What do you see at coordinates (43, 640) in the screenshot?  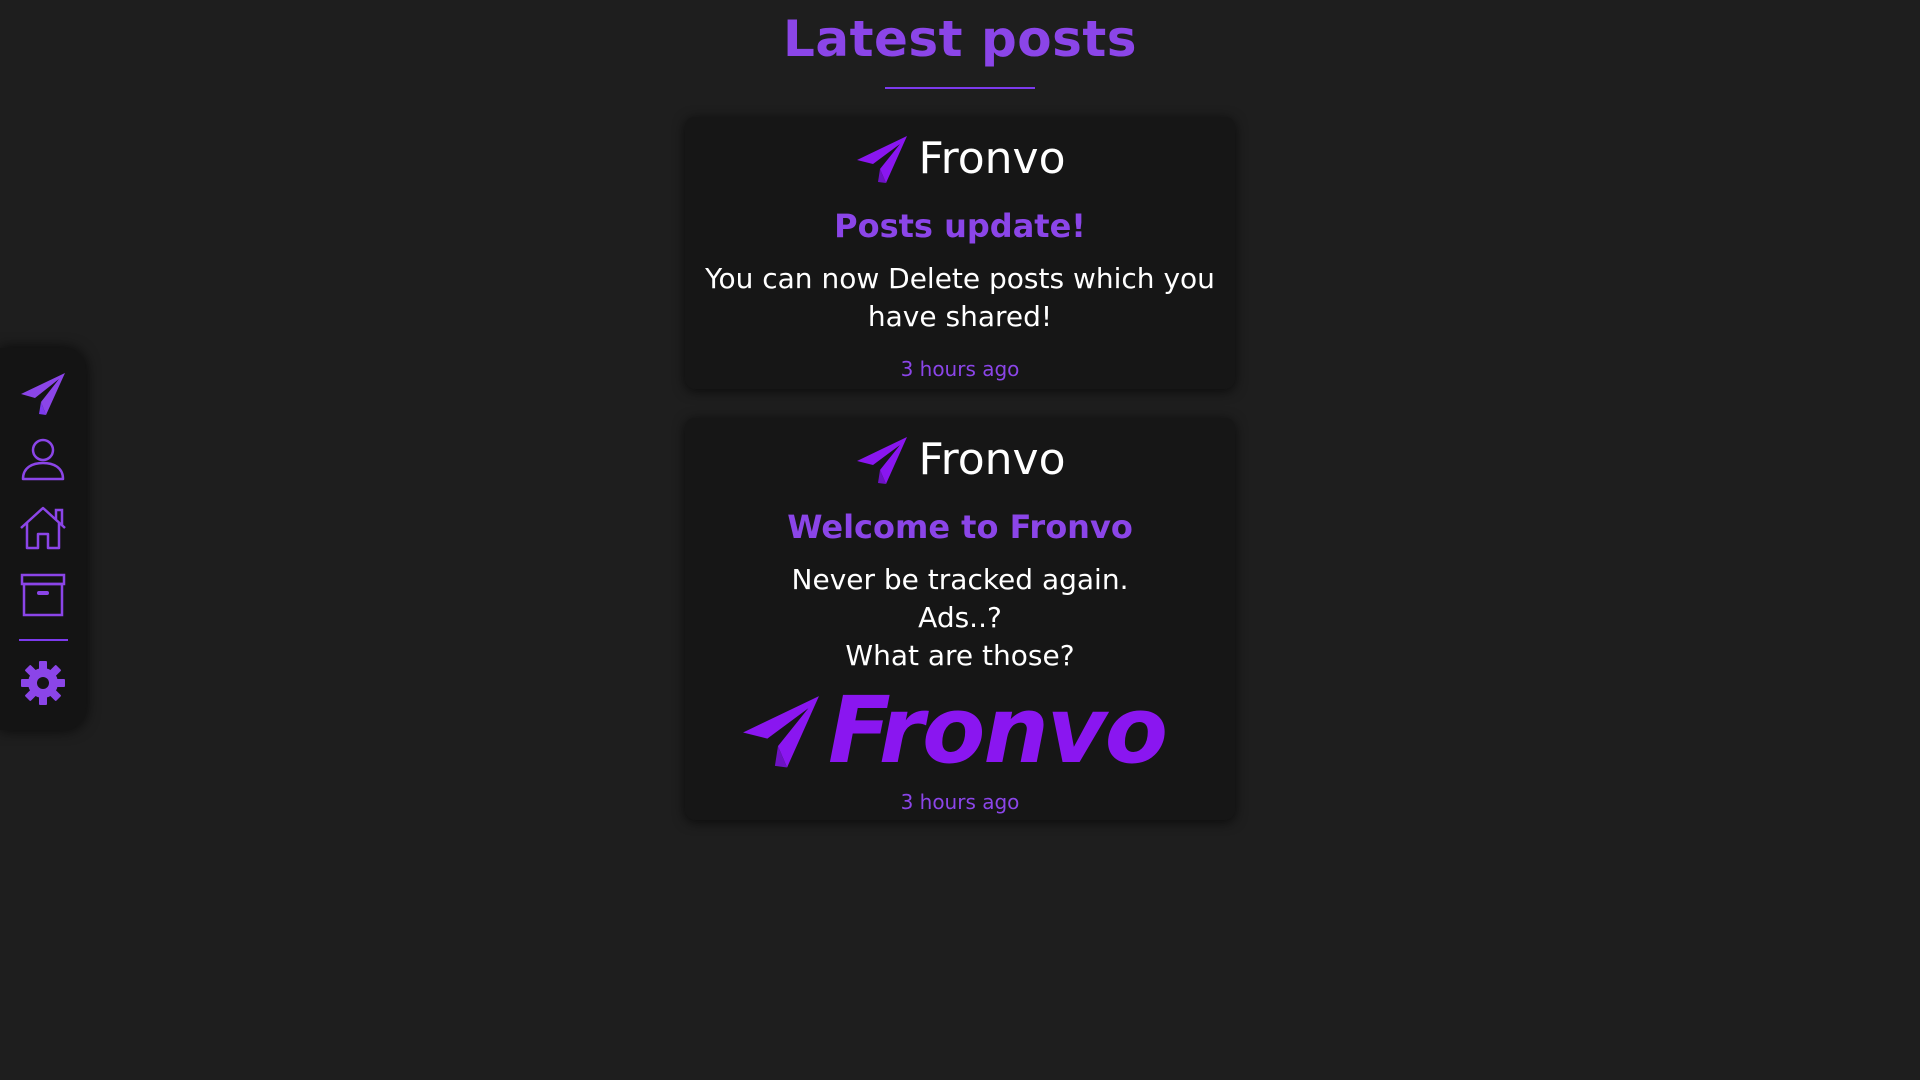 I see `sidebar-divider` at bounding box center [43, 640].